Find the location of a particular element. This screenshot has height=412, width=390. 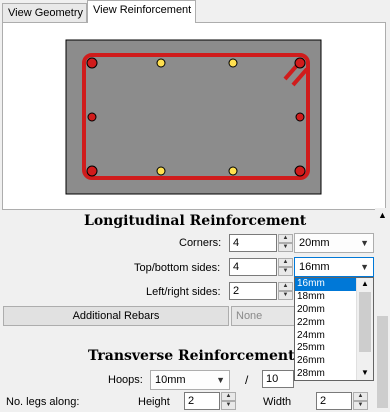

left-right-label: Left/right sides: is located at coordinates (183, 292).